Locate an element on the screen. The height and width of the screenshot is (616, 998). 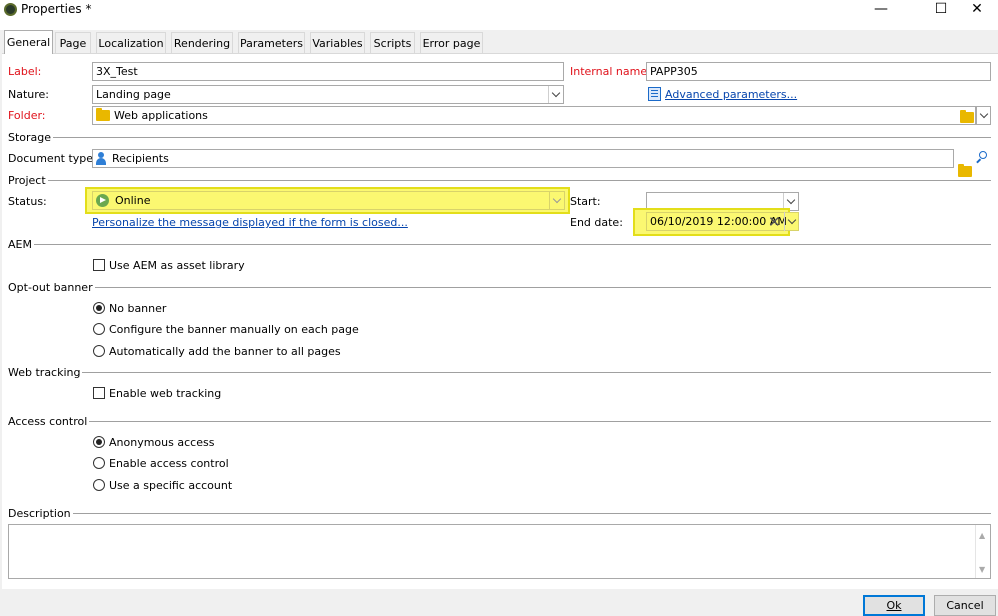
radio-specific-account-label: Use a specific account is located at coordinates (171, 485).